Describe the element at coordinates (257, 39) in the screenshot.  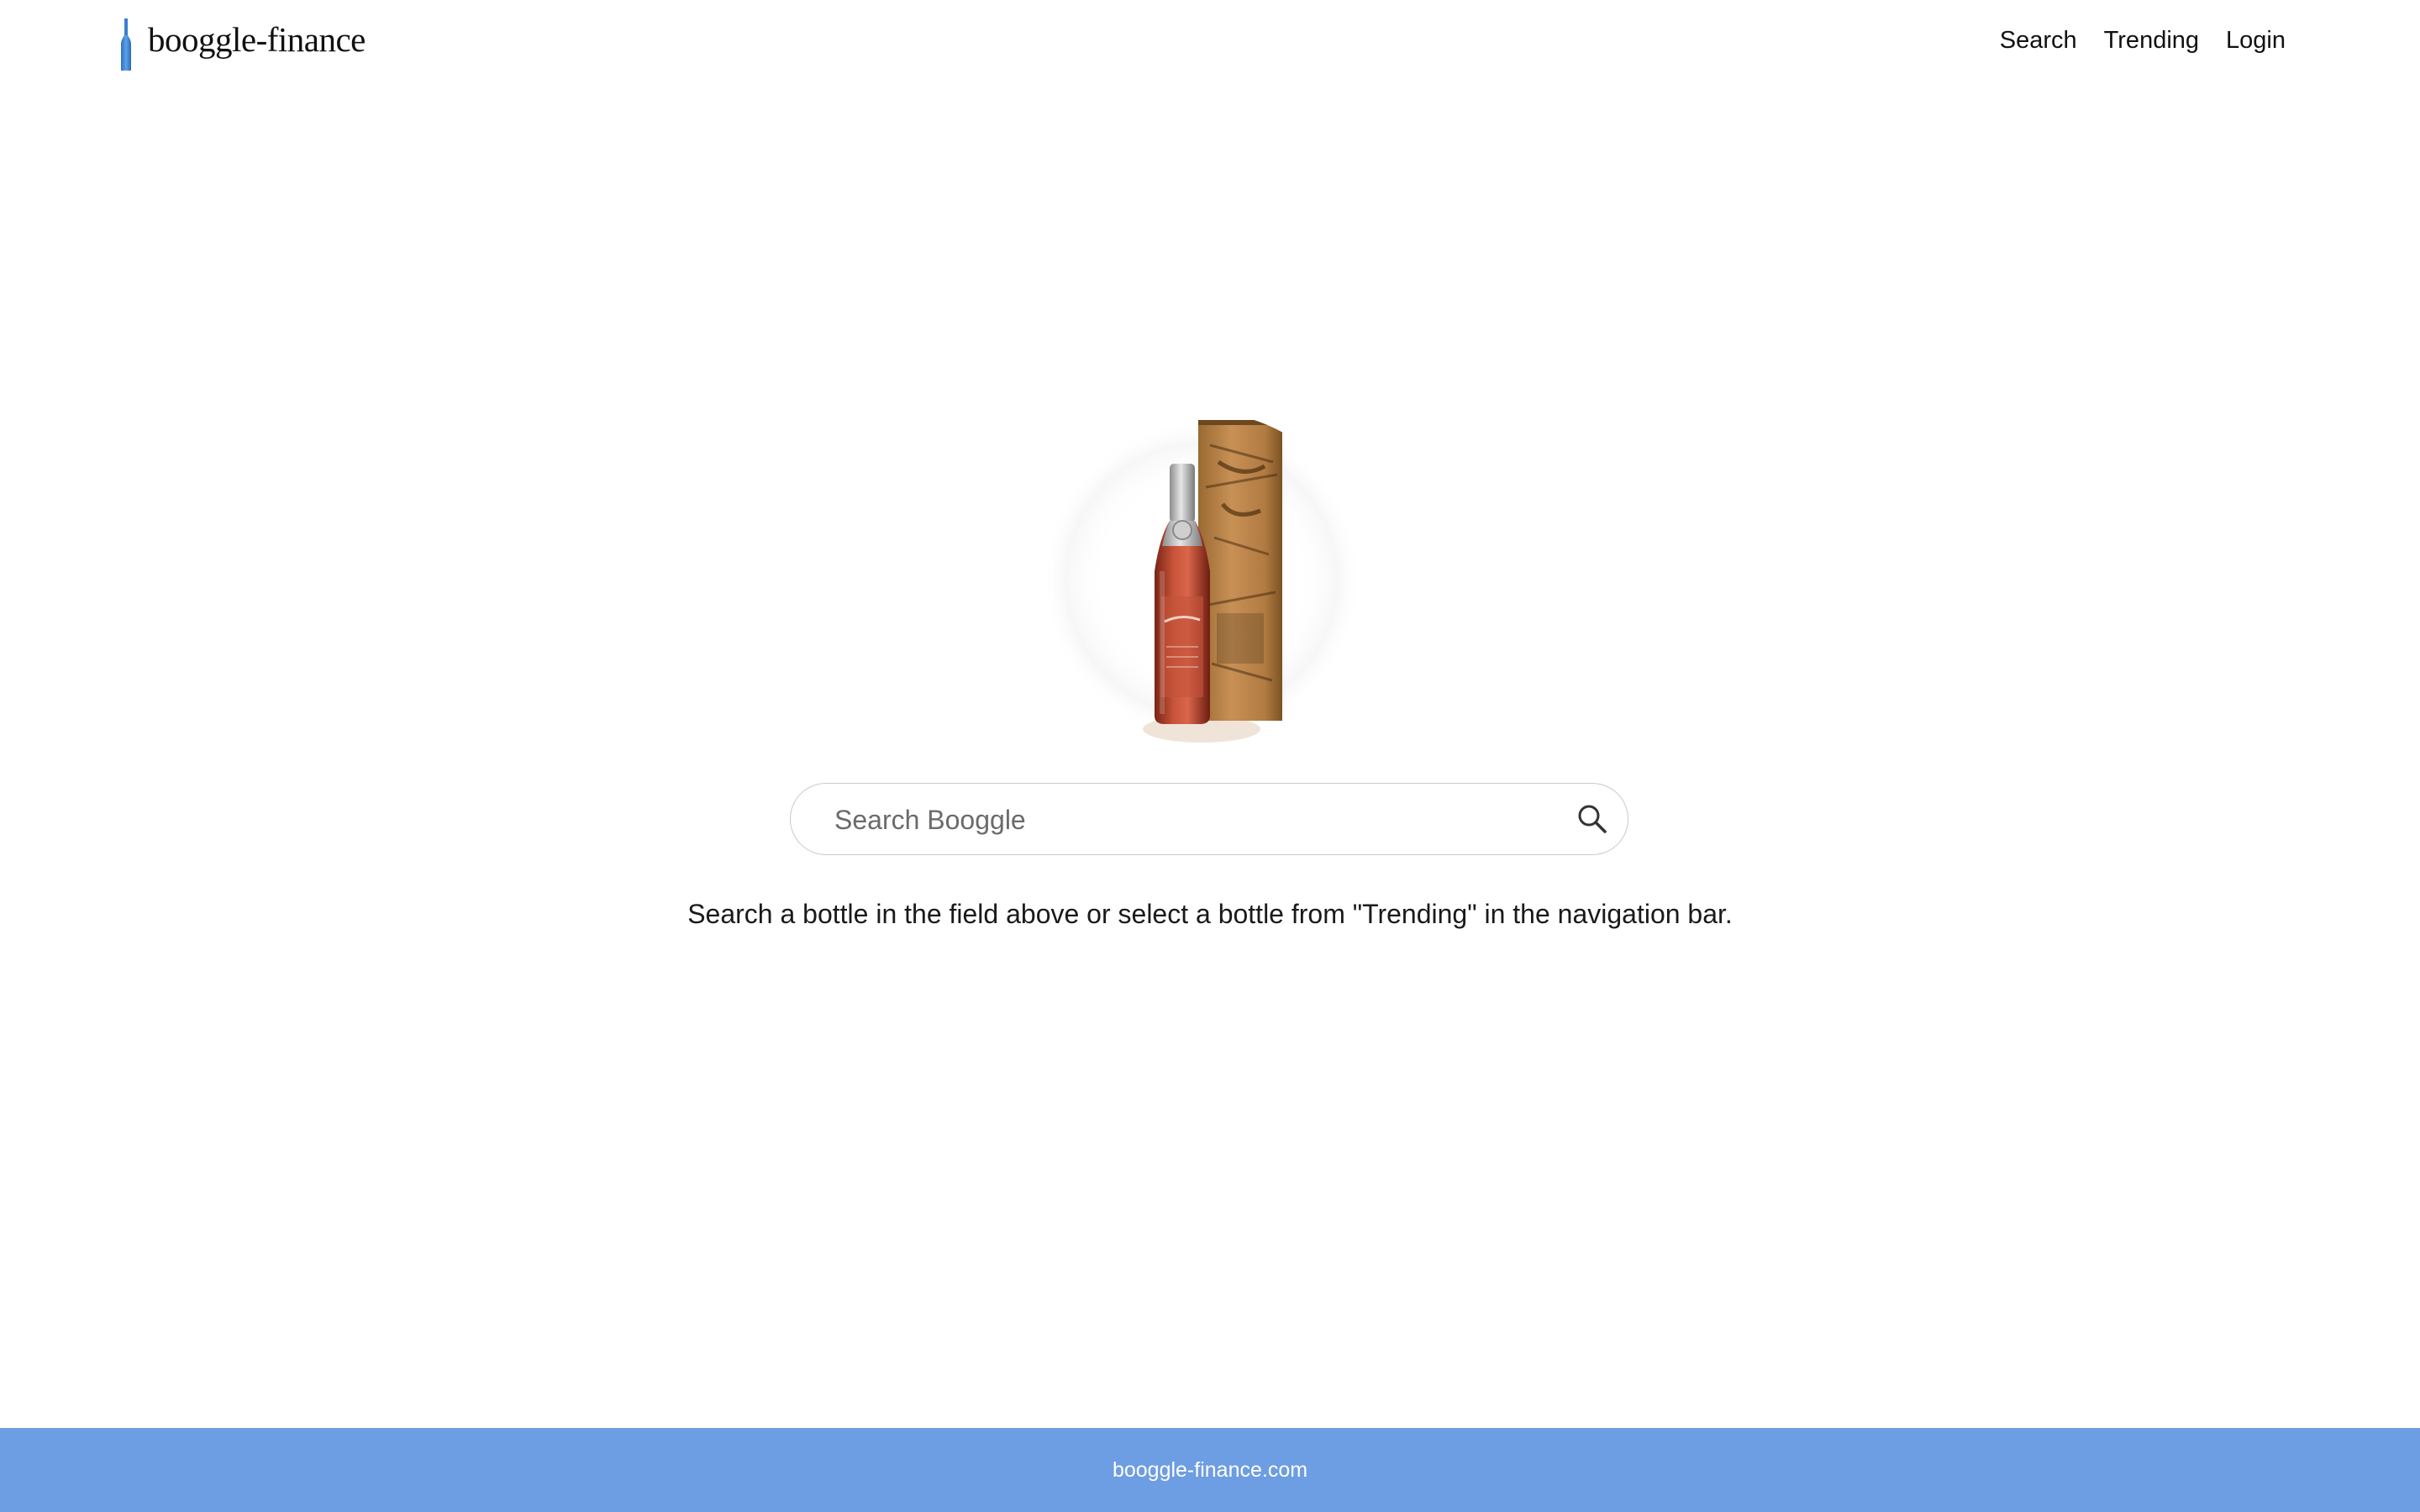
I see `brand-name: booggle-finance` at that location.